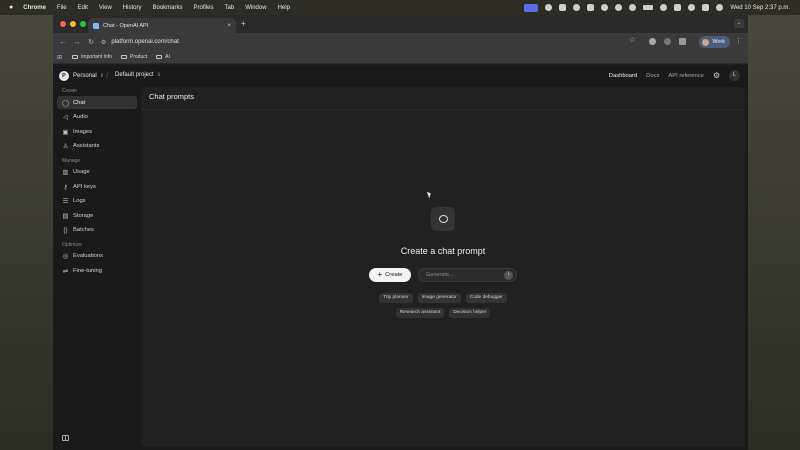 The image size is (800, 450). Describe the element at coordinates (97, 215) in the screenshot. I see `sidebar-item-storage: ▤ Storage` at that location.